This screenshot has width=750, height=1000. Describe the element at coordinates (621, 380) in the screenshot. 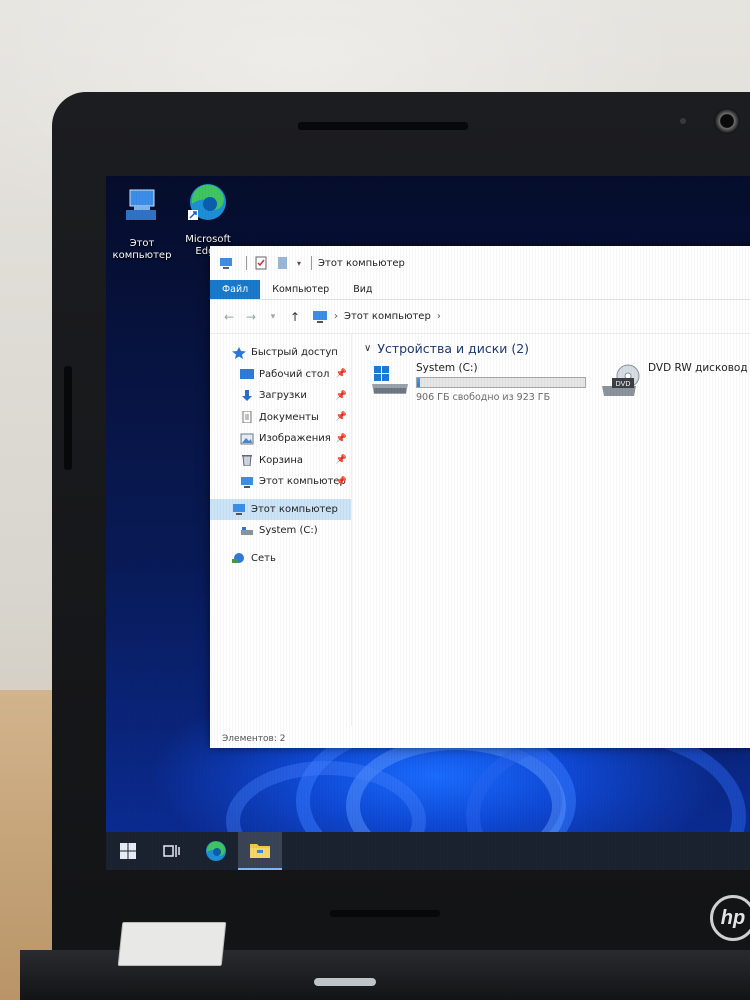

I see `dvd-drive-icon: DVD` at that location.